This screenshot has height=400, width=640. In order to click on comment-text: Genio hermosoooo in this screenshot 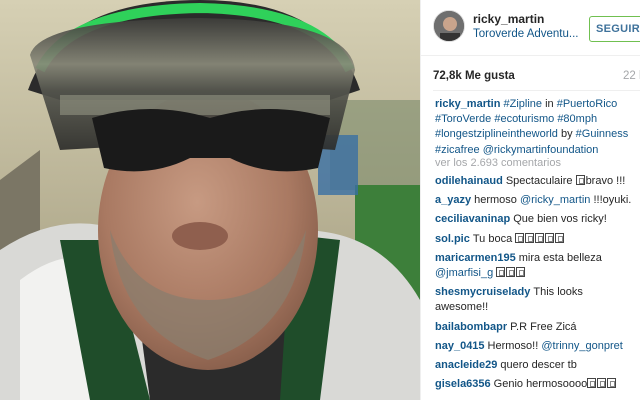, I will do `click(540, 384)`.